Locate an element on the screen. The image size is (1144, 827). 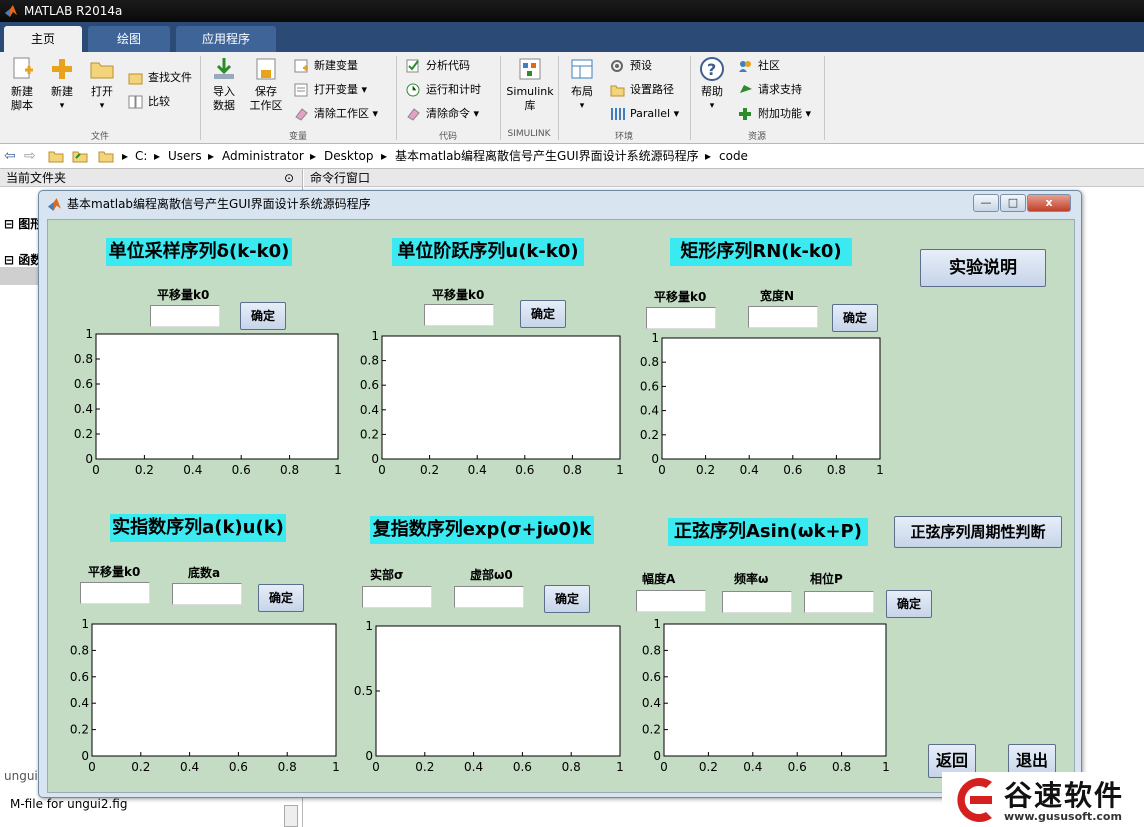
crumb-project: 基本matlab编程离散信号产生GUI界面设计系统源码程序 is located at coordinates (547, 156).